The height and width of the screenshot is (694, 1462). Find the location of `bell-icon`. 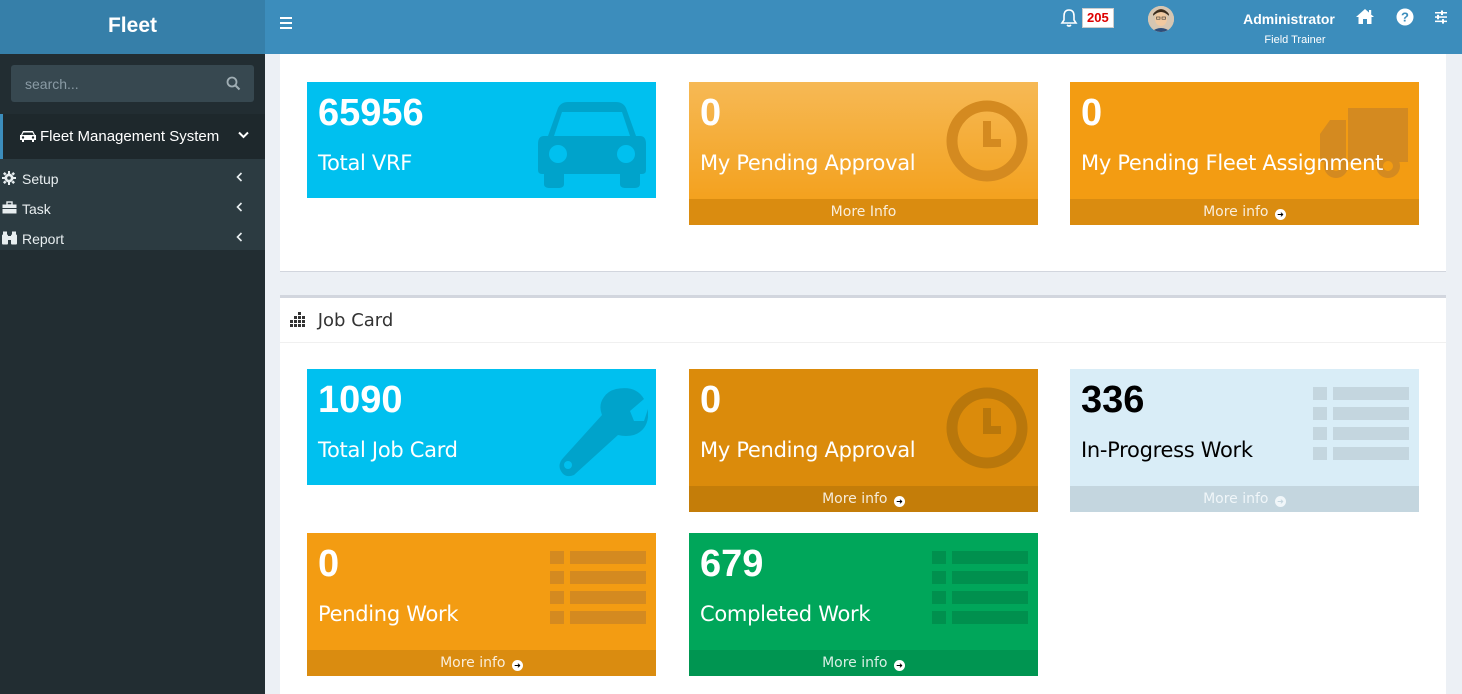

bell-icon is located at coordinates (1069, 18).